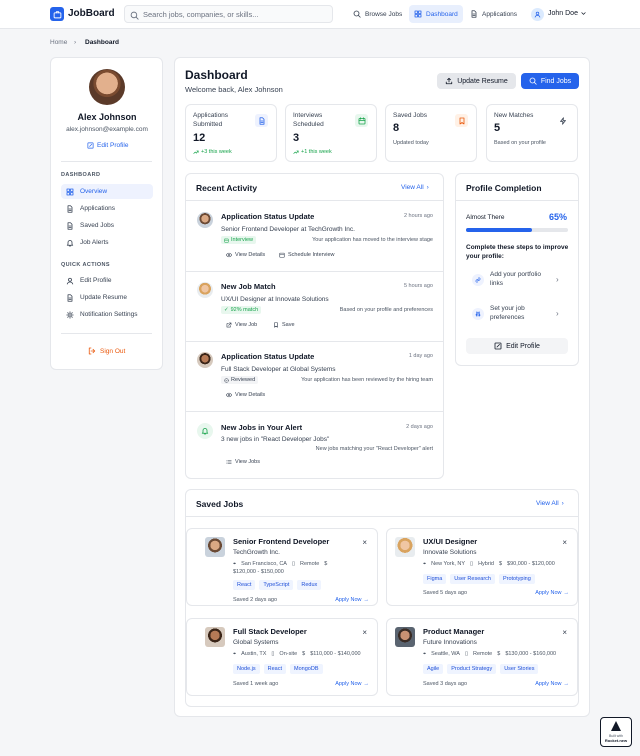 The height and width of the screenshot is (756, 640). Describe the element at coordinates (296, 138) in the screenshot. I see `stat-value: 3` at that location.